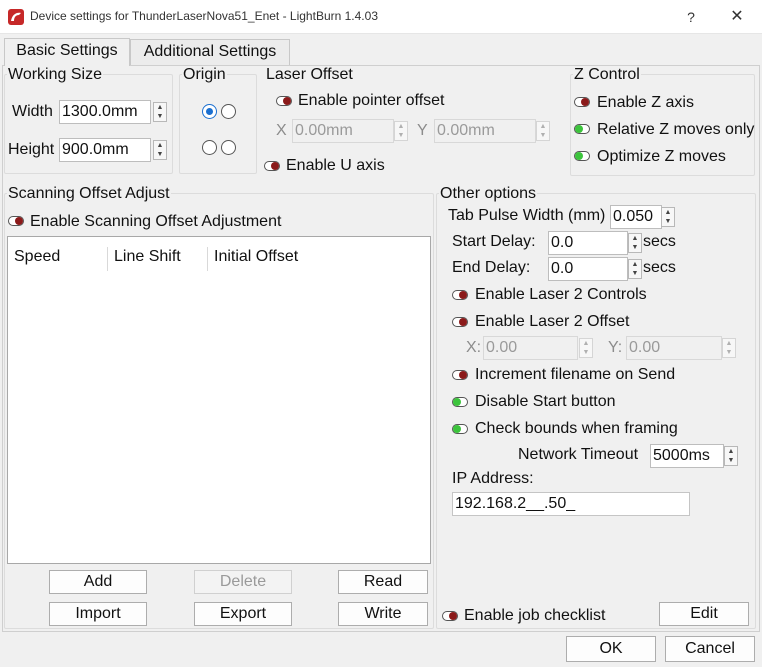  What do you see at coordinates (611, 649) in the screenshot?
I see `ok-button: OK` at bounding box center [611, 649].